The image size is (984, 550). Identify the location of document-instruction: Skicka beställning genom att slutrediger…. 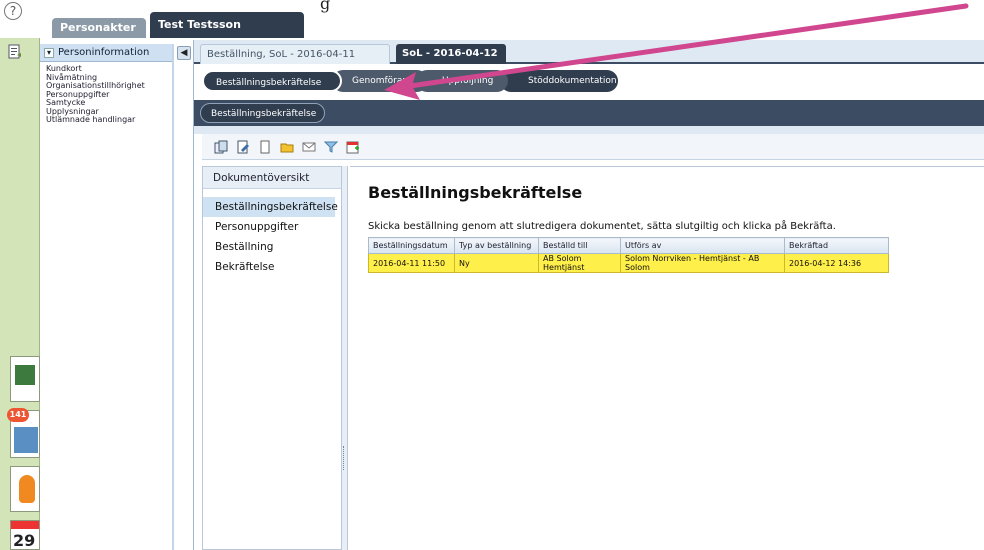
(602, 226).